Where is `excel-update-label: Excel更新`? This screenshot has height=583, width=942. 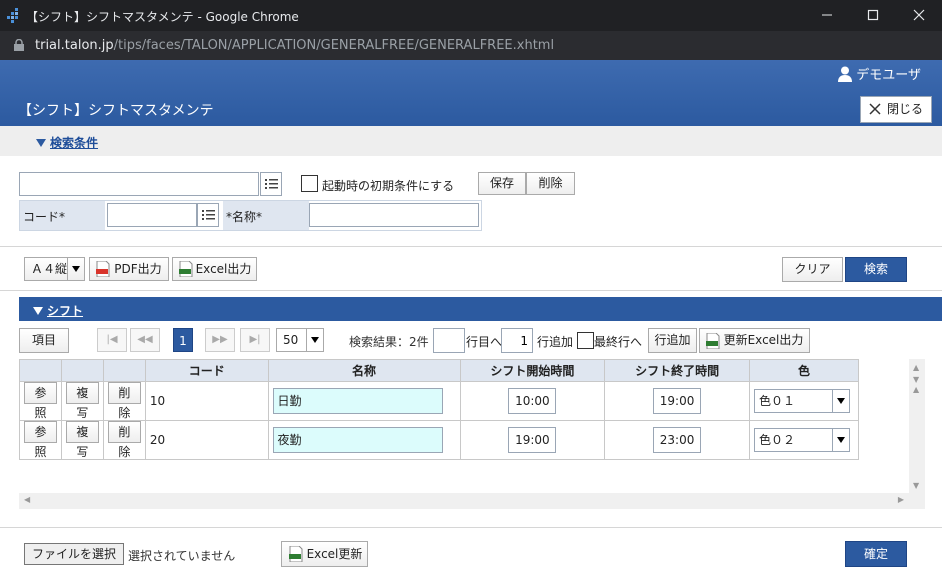
excel-update-label: Excel更新 is located at coordinates (334, 554).